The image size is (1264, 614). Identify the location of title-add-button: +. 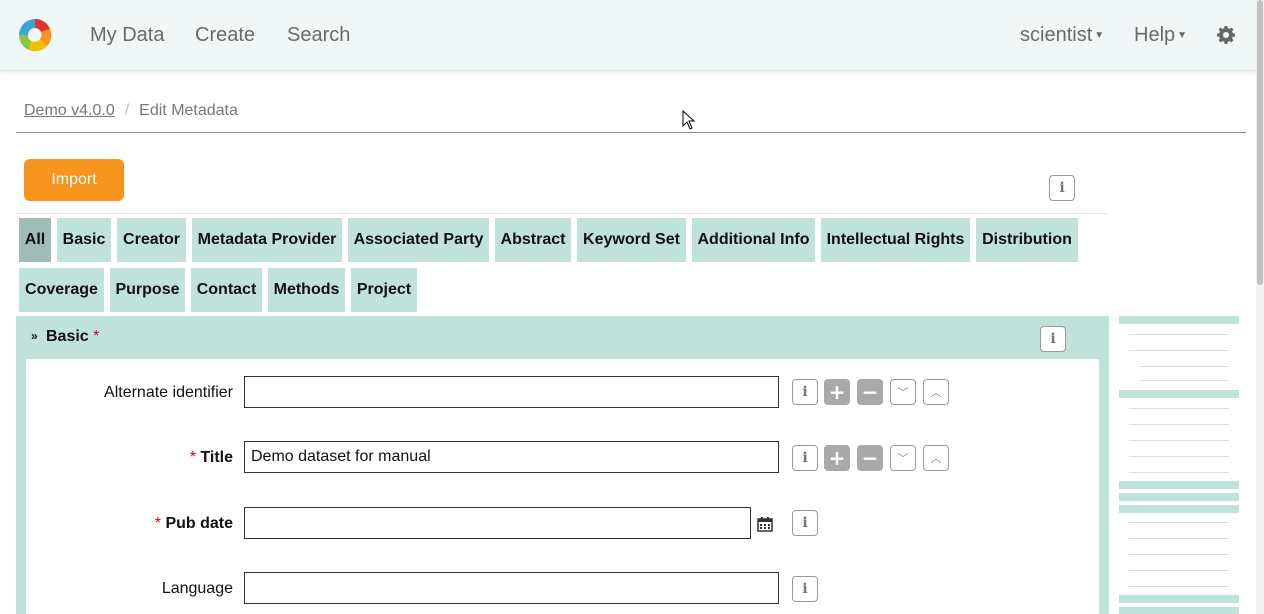
(837, 458).